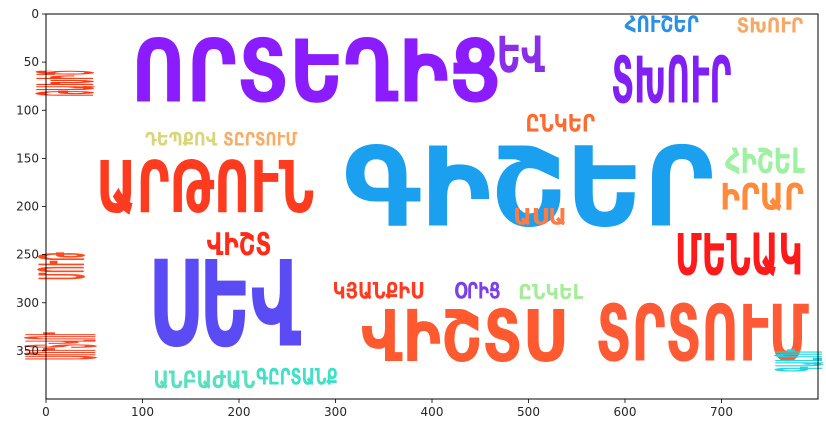 This screenshot has height=433, width=826. Describe the element at coordinates (761, 196) in the screenshot. I see `word-12: ԻՐԱՐ` at that location.